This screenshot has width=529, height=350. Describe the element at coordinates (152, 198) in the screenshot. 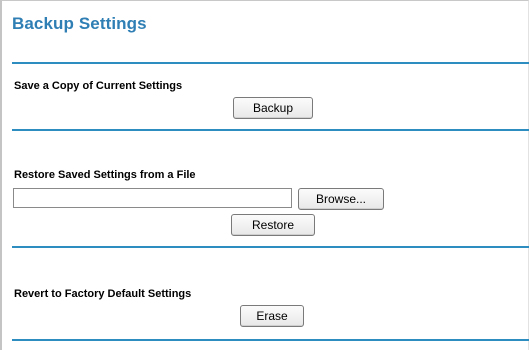

I see `restore-file-input` at that location.